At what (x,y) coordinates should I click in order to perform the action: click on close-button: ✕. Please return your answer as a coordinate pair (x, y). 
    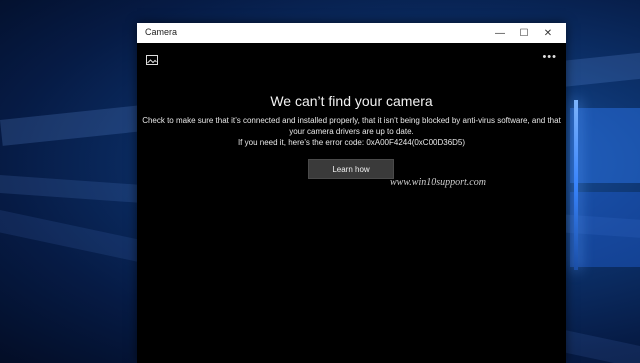
    Looking at the image, I should click on (548, 33).